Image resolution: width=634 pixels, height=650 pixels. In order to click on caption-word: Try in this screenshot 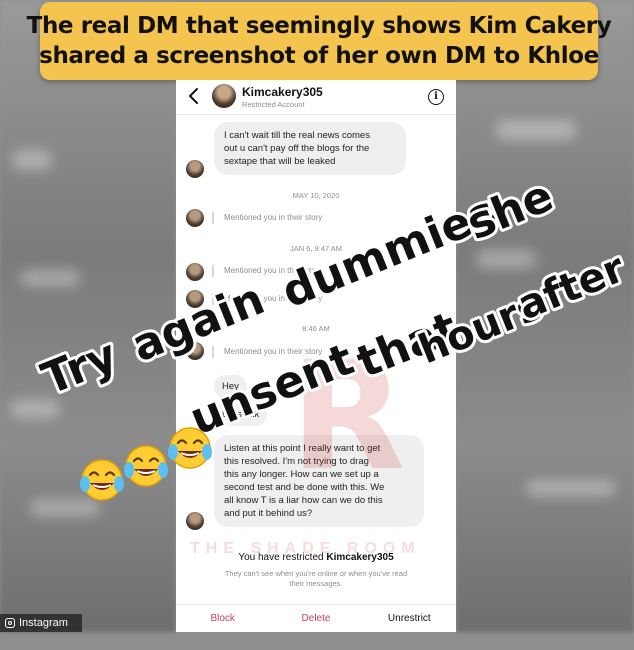, I will do `click(79, 368)`.